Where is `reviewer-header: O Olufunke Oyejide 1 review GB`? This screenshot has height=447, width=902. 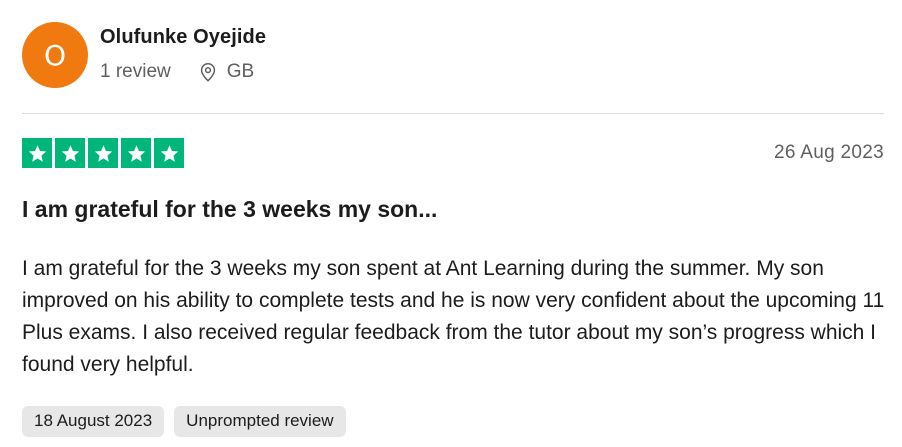 reviewer-header: O Olufunke Oyejide 1 review GB is located at coordinates (144, 55).